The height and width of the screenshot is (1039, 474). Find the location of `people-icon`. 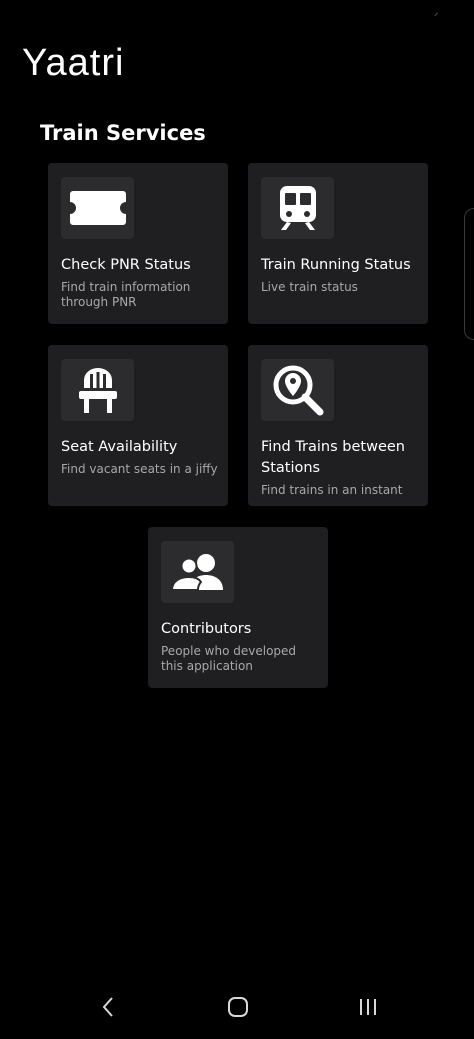

people-icon is located at coordinates (196, 572).